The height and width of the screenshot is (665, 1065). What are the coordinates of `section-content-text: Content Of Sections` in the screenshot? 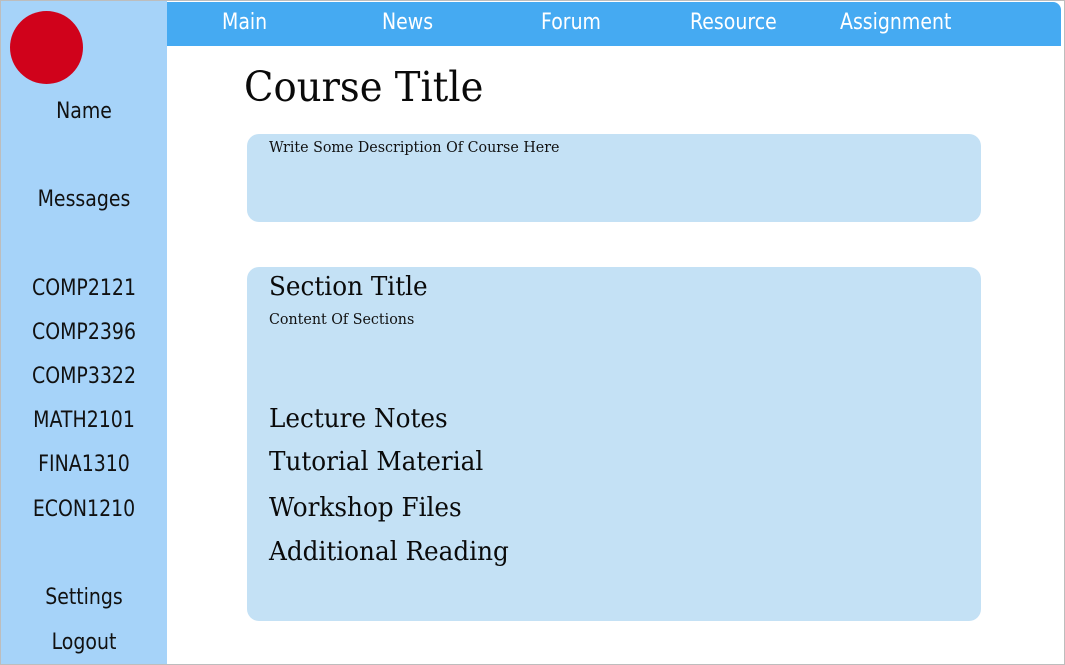 It's located at (342, 319).